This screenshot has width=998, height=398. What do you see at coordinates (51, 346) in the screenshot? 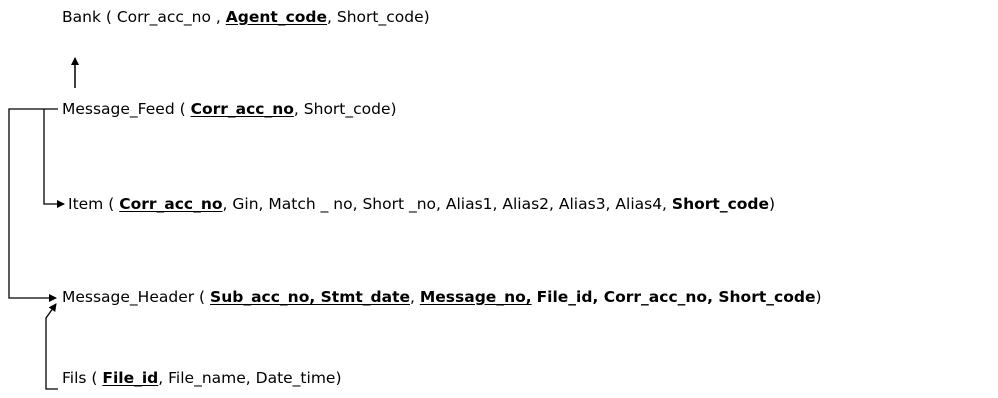
I see `arrow-fils-to-header` at bounding box center [51, 346].